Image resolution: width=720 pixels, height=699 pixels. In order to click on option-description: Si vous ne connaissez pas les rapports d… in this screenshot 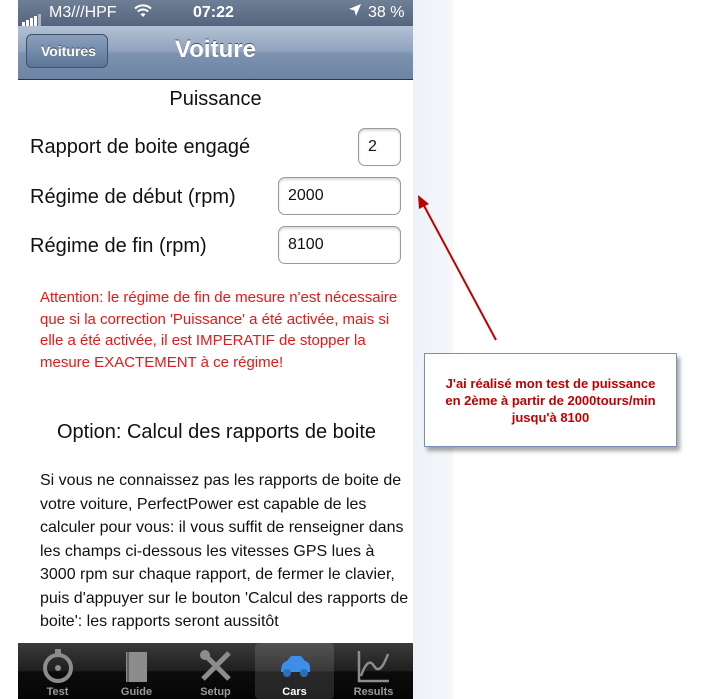, I will do `click(224, 551)`.